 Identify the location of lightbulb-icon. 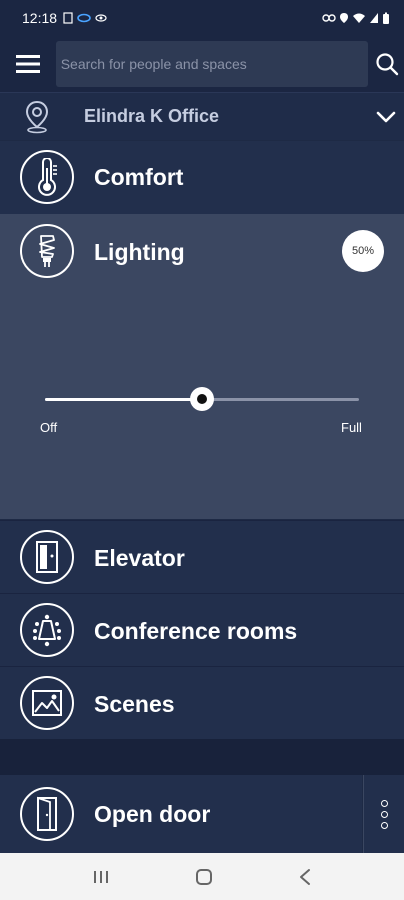
(47, 251).